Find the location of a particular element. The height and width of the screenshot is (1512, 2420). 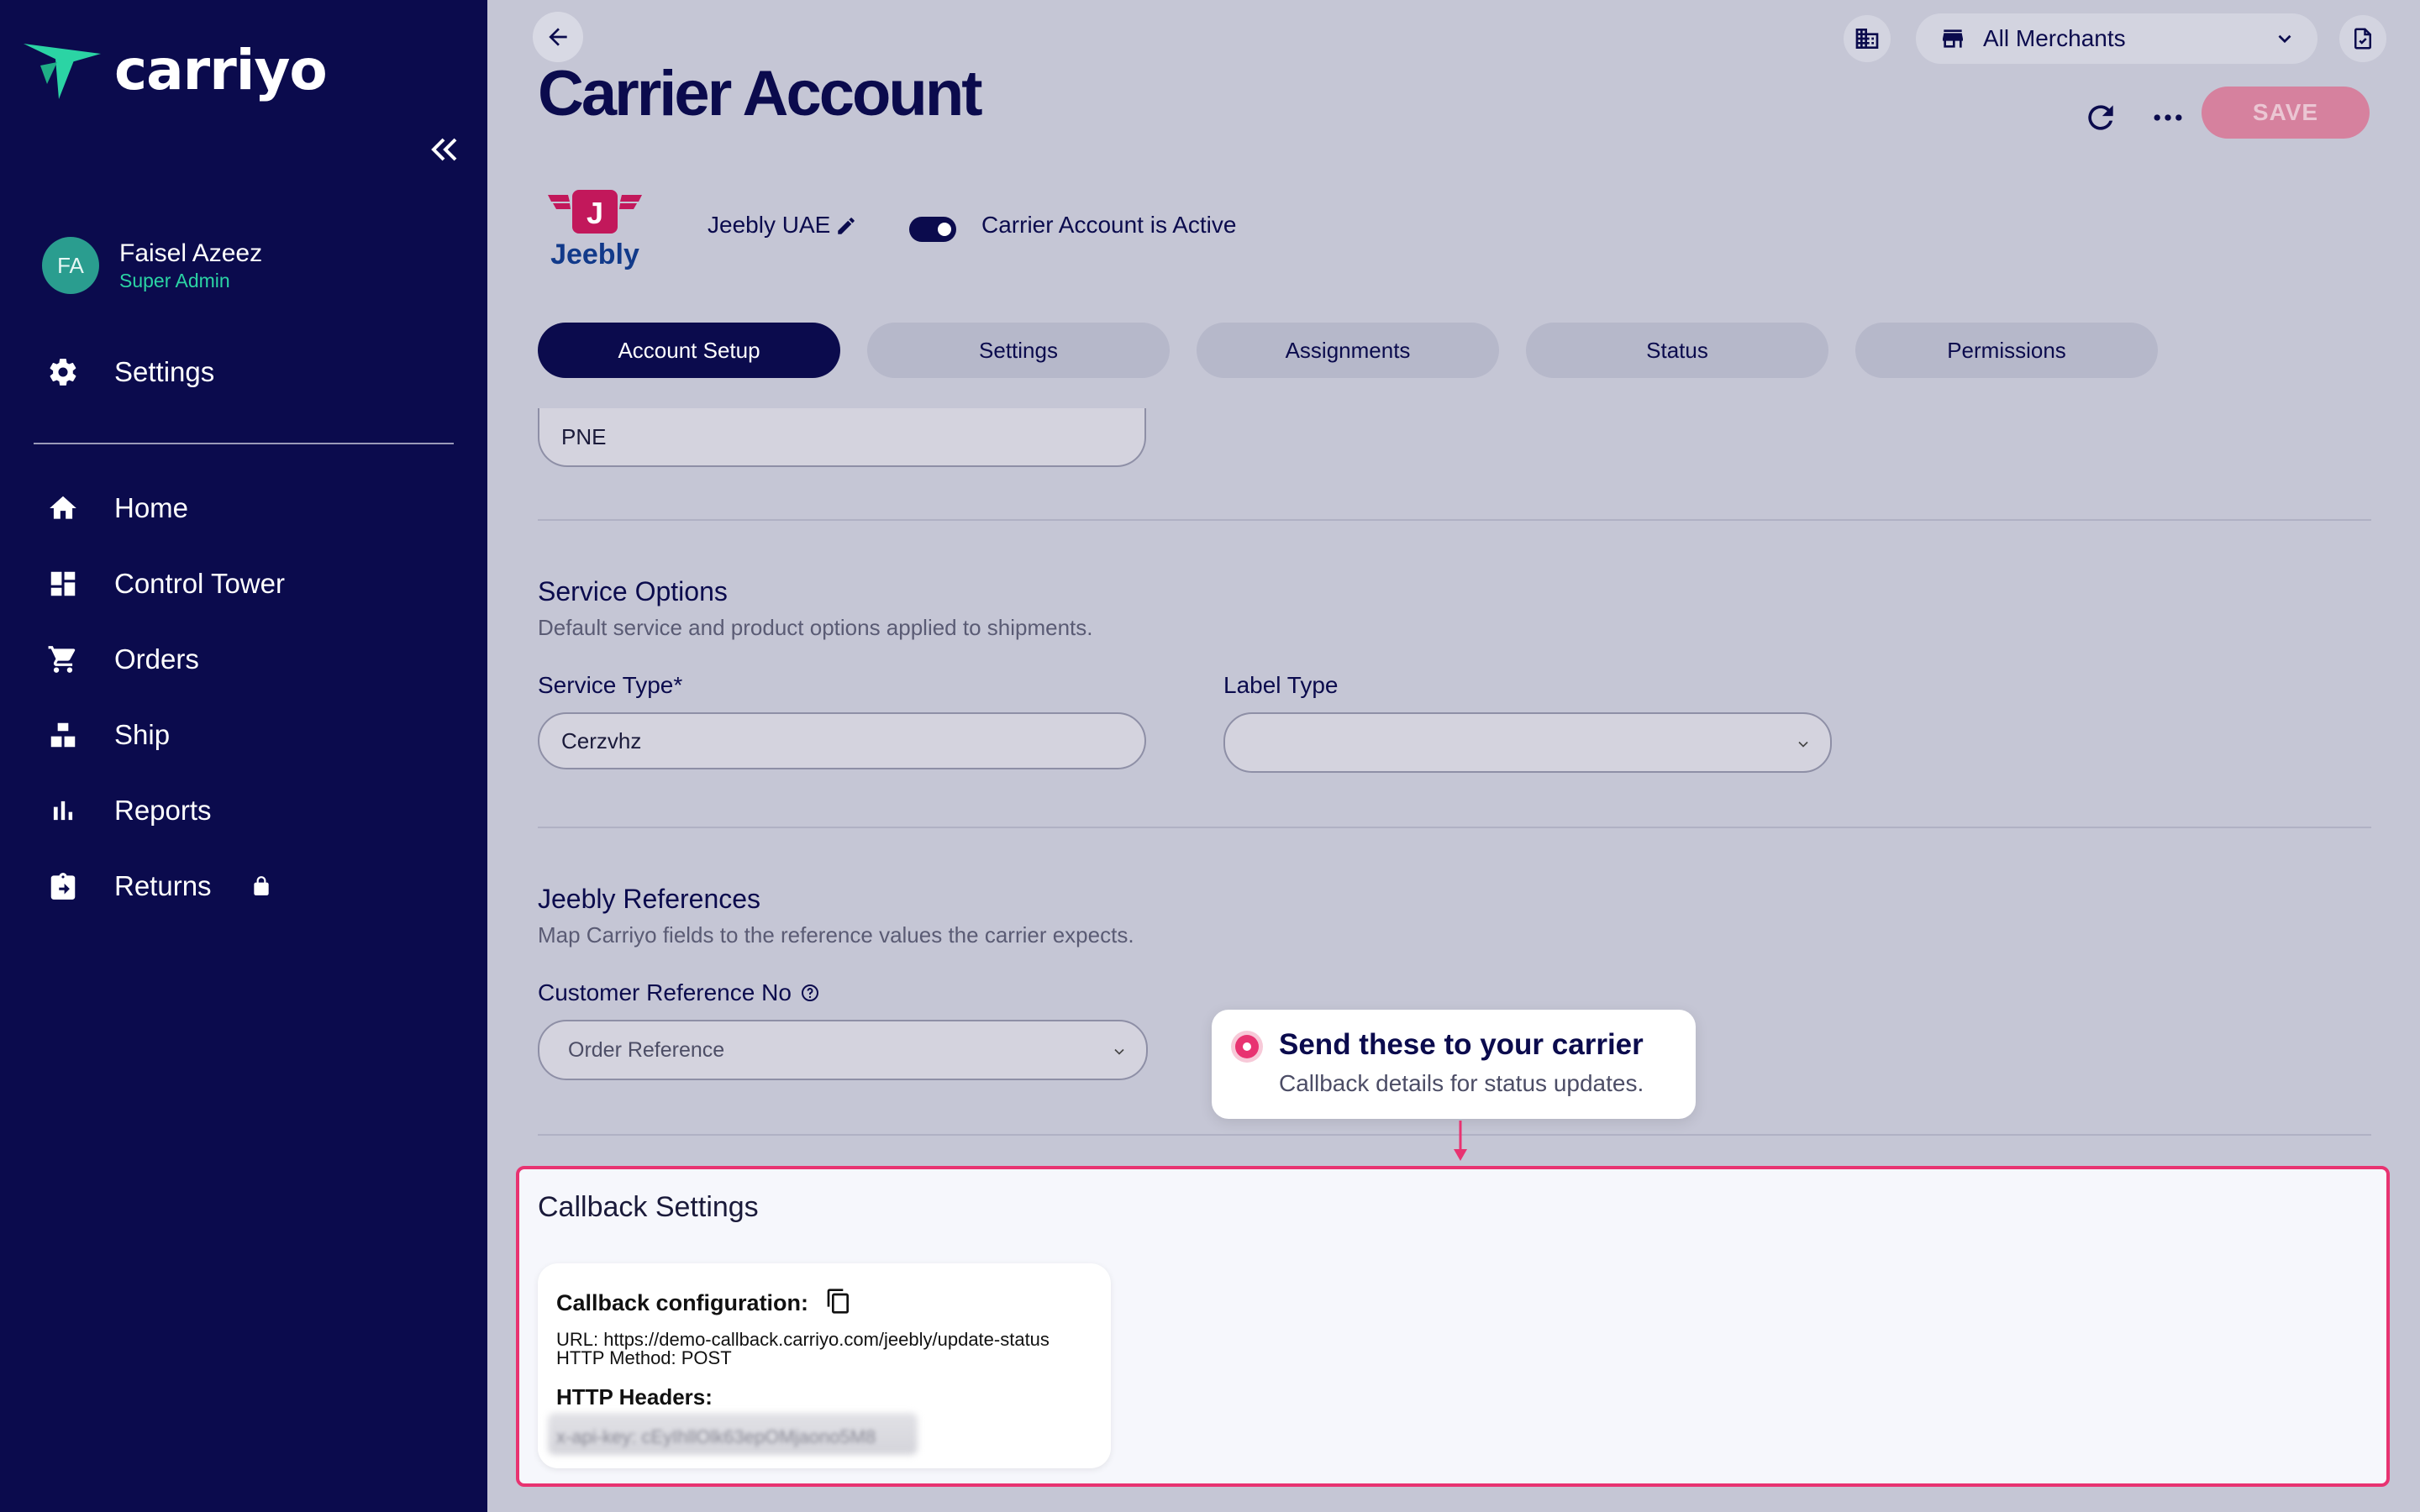

carriyo-logo: carriyo is located at coordinates (175, 70).